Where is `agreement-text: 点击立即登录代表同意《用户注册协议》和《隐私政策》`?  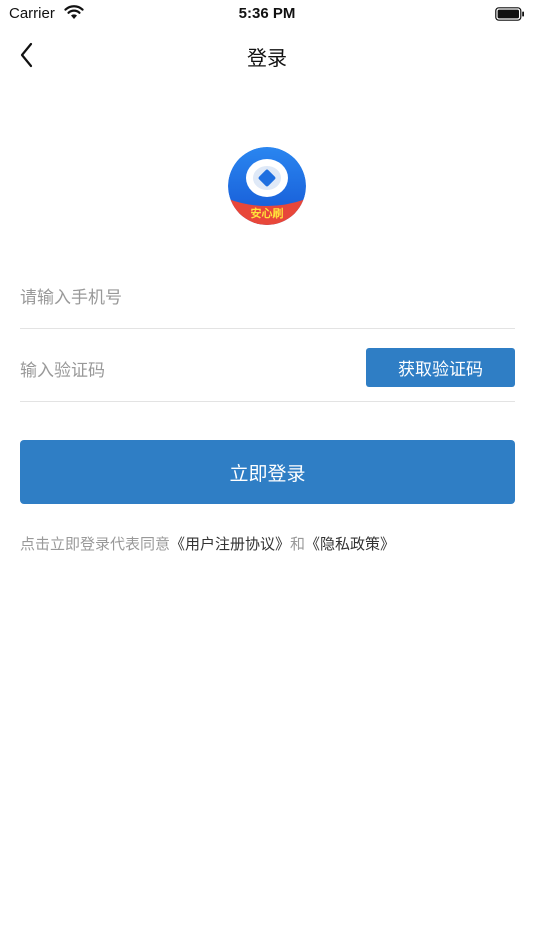 agreement-text: 点击立即登录代表同意《用户注册协议》和《隐私政策》 is located at coordinates (207, 543).